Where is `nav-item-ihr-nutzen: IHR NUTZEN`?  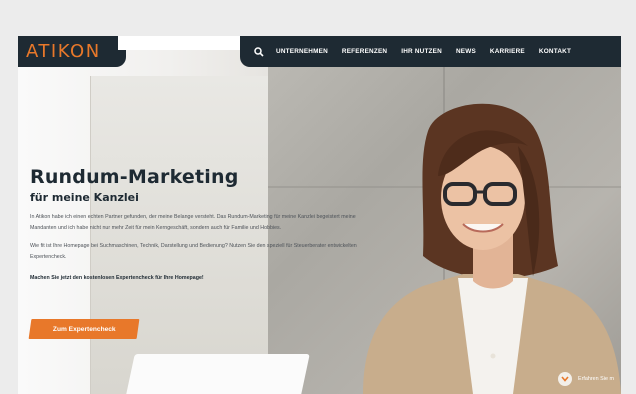
nav-item-ihr-nutzen: IHR NUTZEN is located at coordinates (421, 51).